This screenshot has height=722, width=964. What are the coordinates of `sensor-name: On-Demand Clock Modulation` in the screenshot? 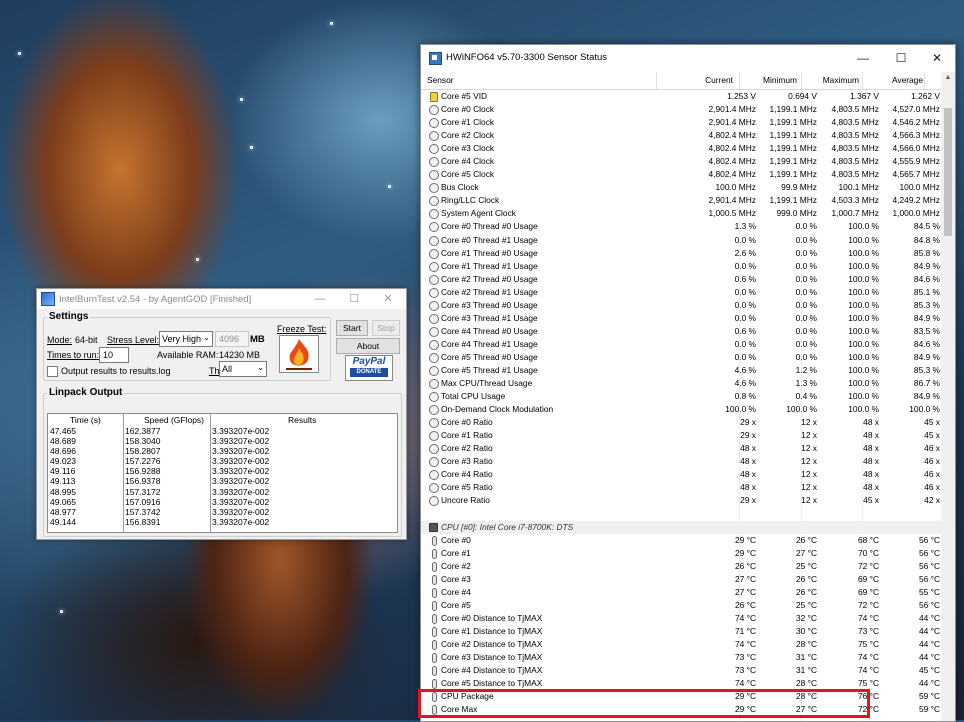 It's located at (497, 409).